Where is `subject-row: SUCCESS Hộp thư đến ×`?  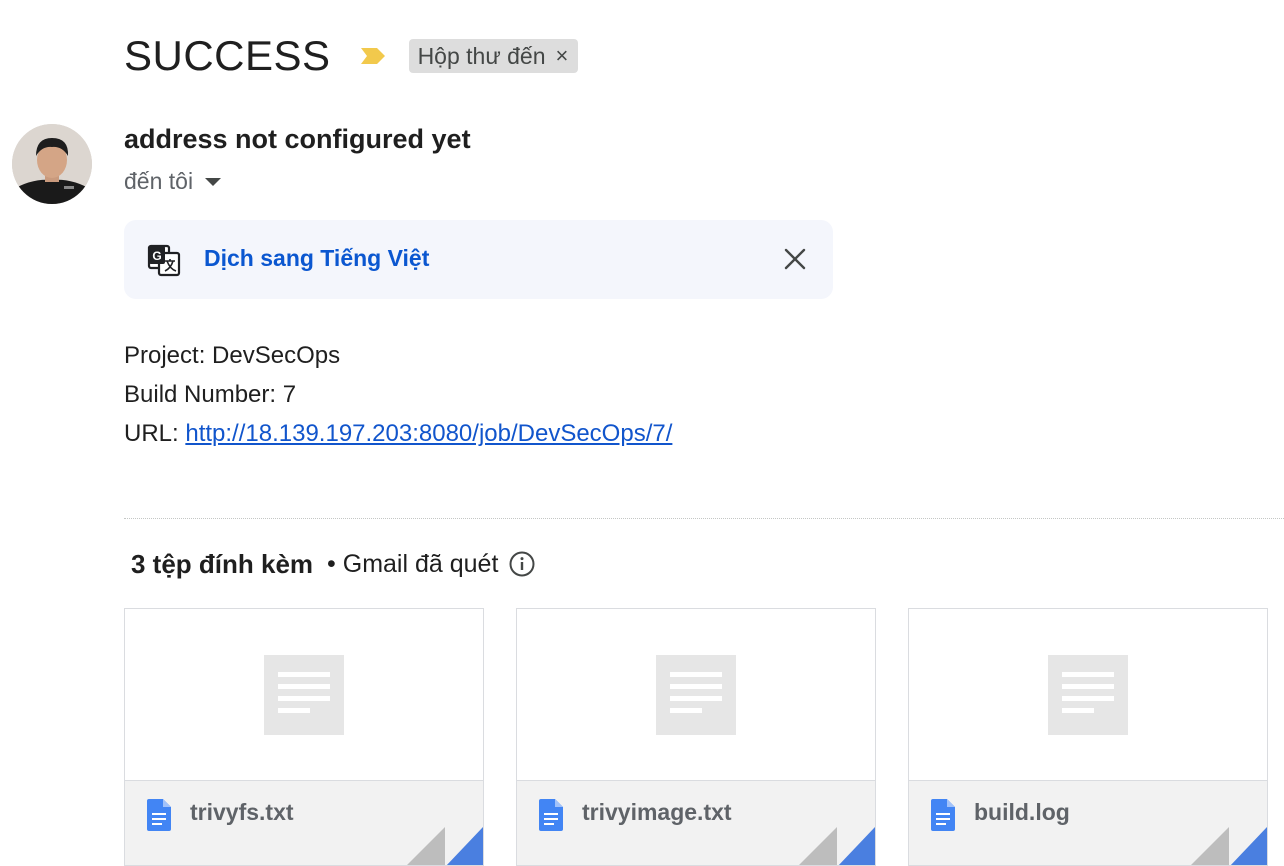 subject-row: SUCCESS Hộp thư đến × is located at coordinates (351, 56).